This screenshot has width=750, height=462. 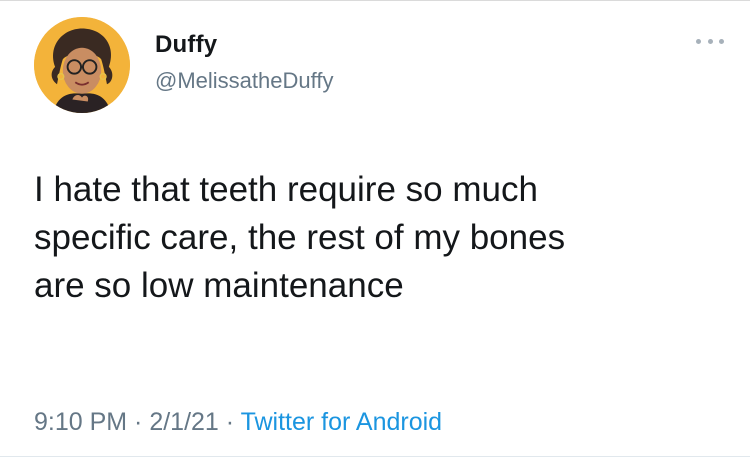 What do you see at coordinates (244, 81) in the screenshot?
I see `user-handle: @MelissatheDuffy` at bounding box center [244, 81].